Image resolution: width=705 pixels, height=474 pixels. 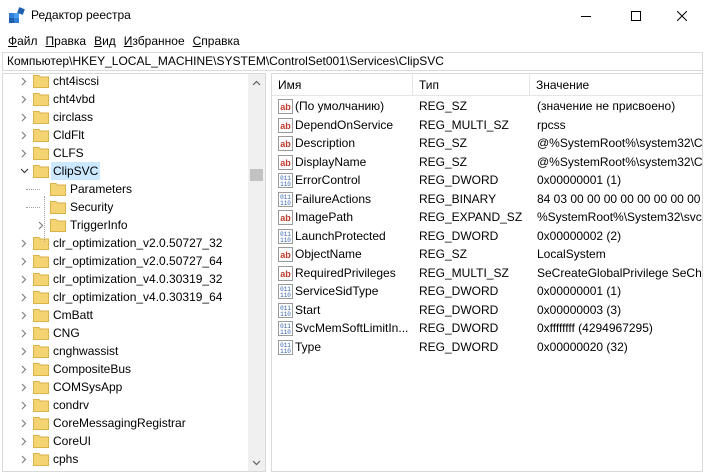 What do you see at coordinates (127, 135) in the screenshot?
I see `tree-item: CldFlt` at bounding box center [127, 135].